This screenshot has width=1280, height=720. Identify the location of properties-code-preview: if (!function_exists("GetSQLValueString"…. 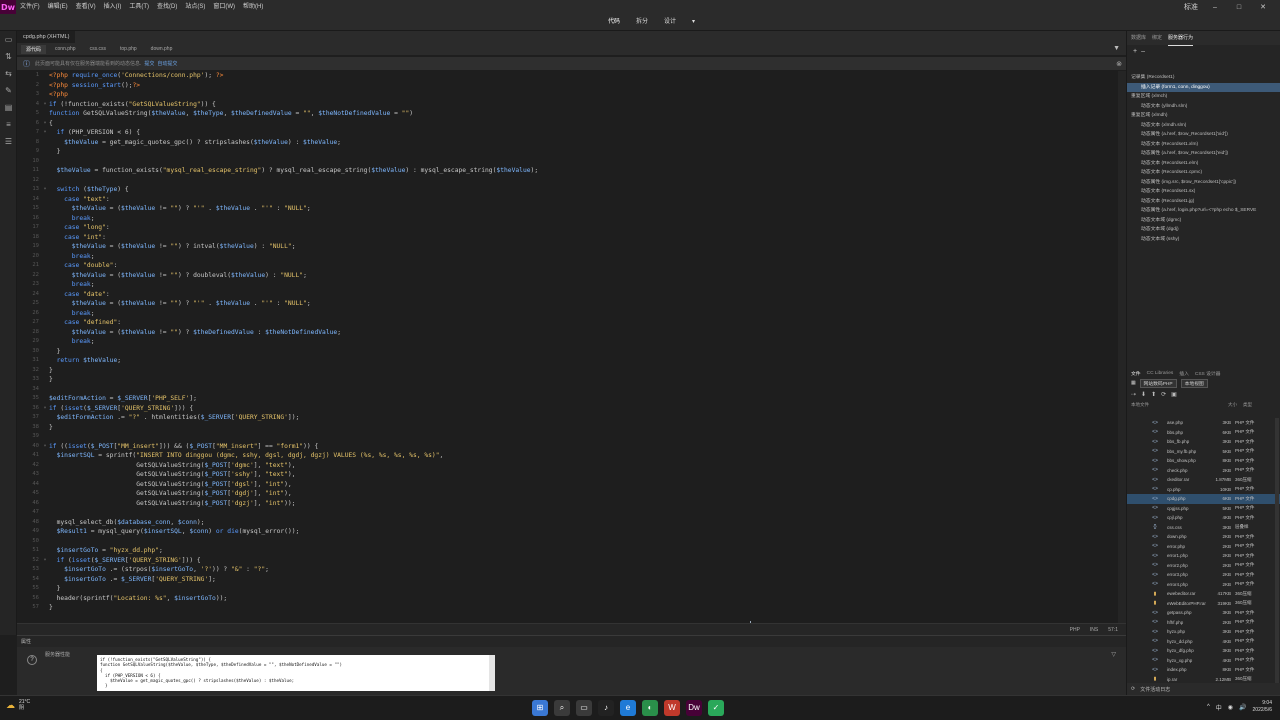
(296, 673).